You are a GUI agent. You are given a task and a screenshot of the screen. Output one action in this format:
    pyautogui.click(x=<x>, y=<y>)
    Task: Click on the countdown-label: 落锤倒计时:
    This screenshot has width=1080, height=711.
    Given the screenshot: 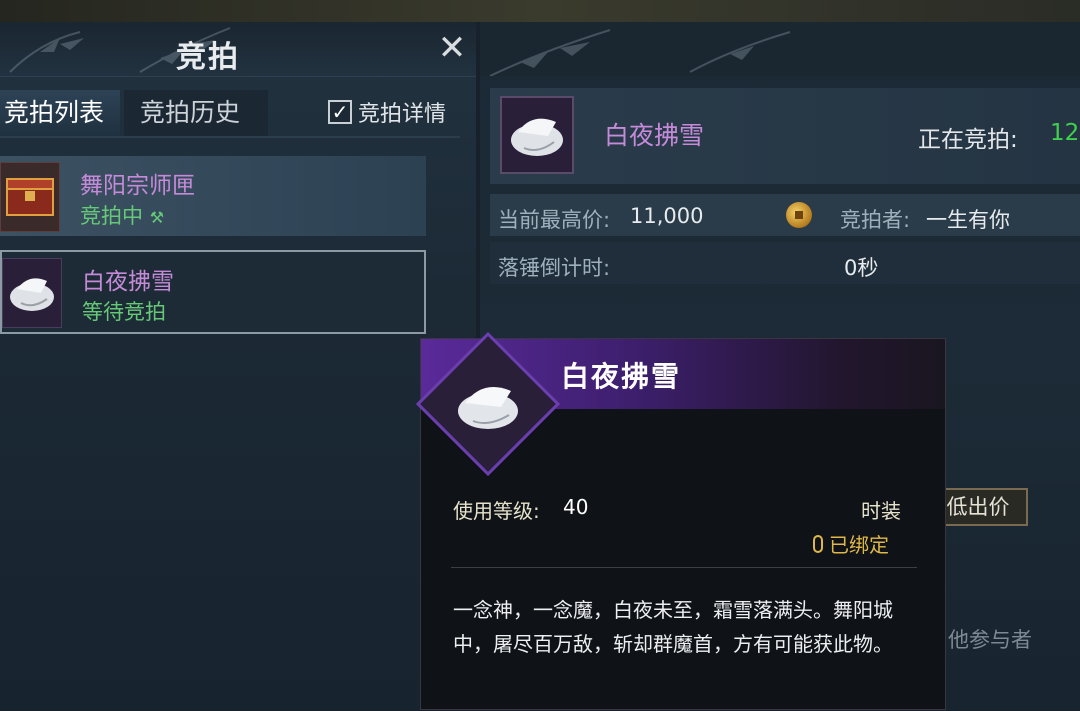 What is the action you would take?
    pyautogui.click(x=554, y=268)
    